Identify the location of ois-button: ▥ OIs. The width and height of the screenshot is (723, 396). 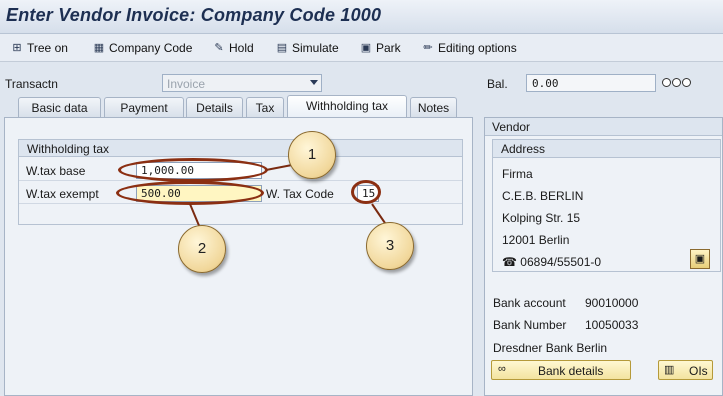
(685, 370).